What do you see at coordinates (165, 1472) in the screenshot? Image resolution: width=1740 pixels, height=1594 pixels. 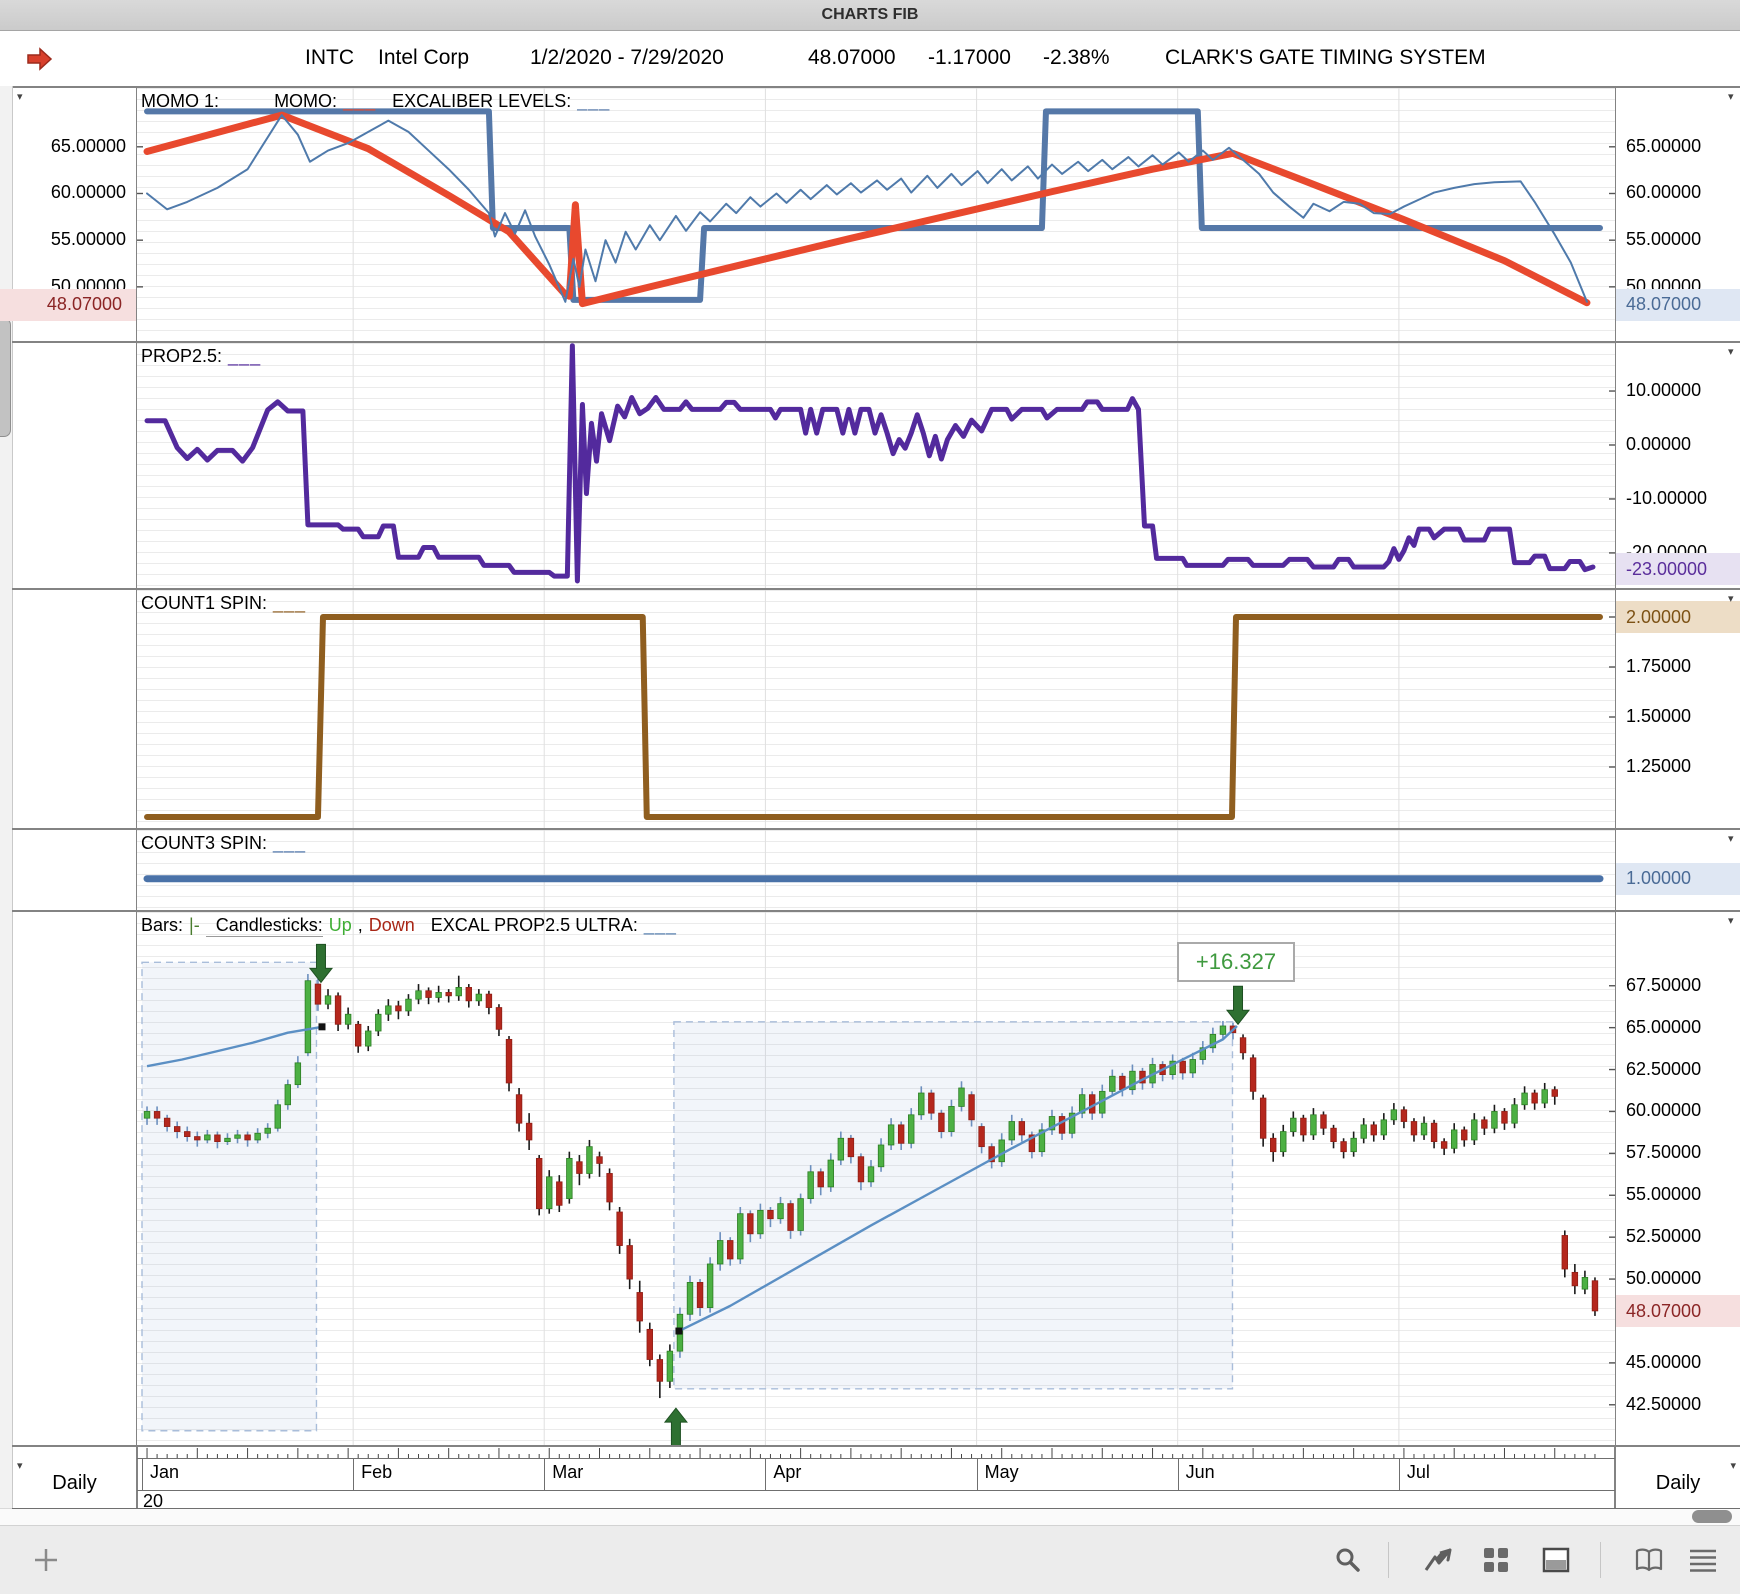 I see `month-label: Jan` at bounding box center [165, 1472].